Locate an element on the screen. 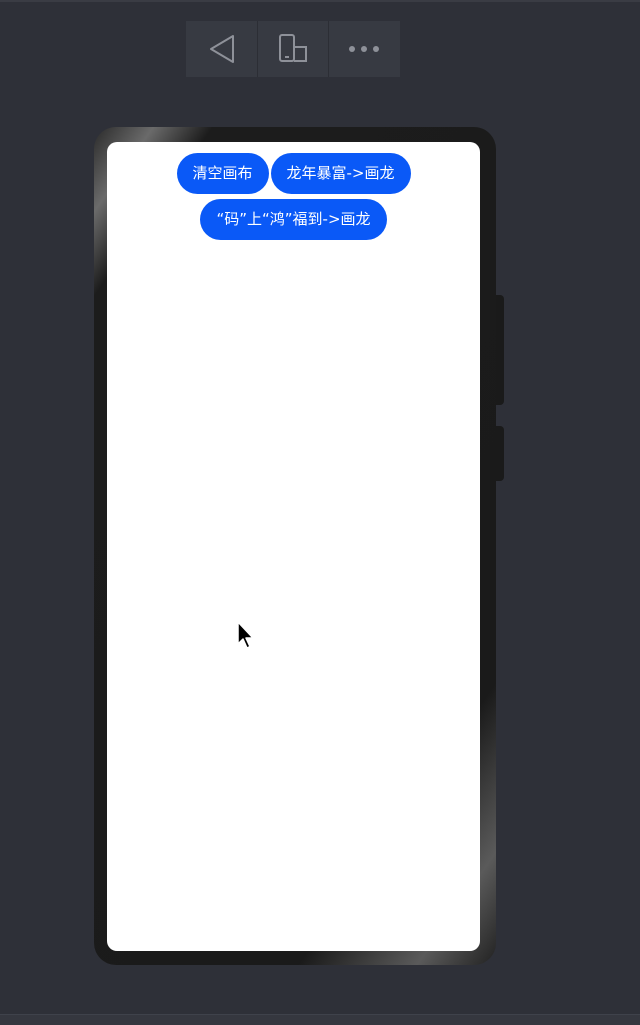 This screenshot has height=1025, width=640. power-button is located at coordinates (500, 453).